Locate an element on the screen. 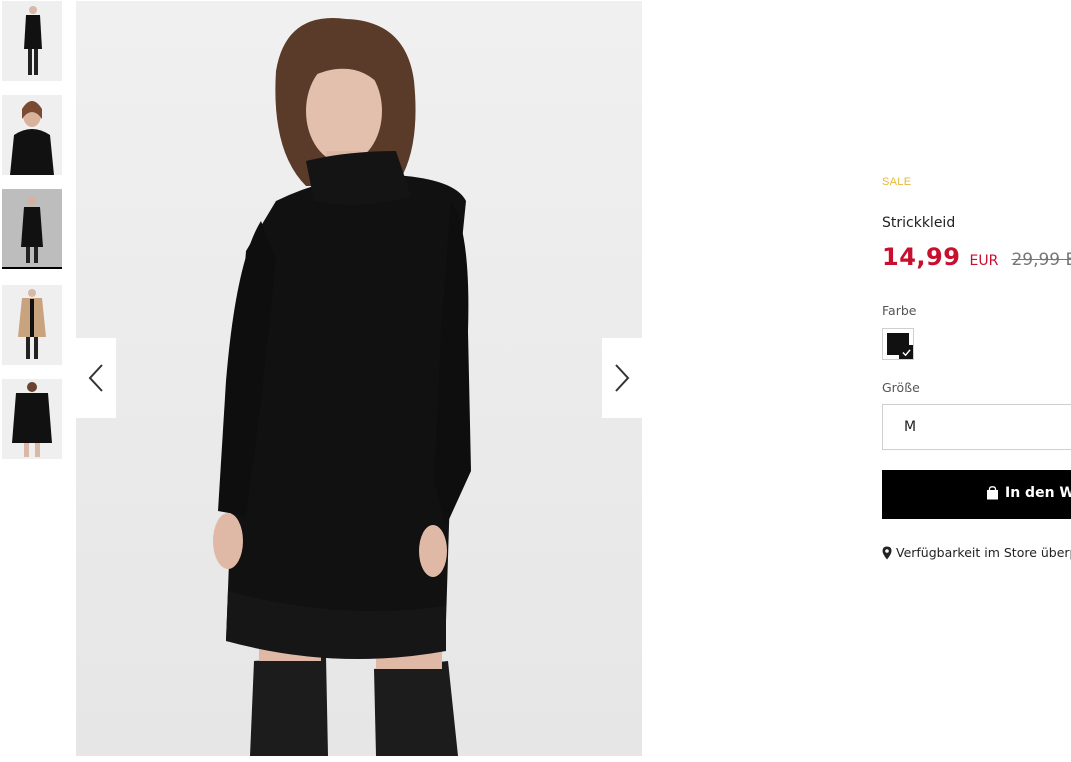 The height and width of the screenshot is (762, 1071). thumbnail-1-image is located at coordinates (32, 41).